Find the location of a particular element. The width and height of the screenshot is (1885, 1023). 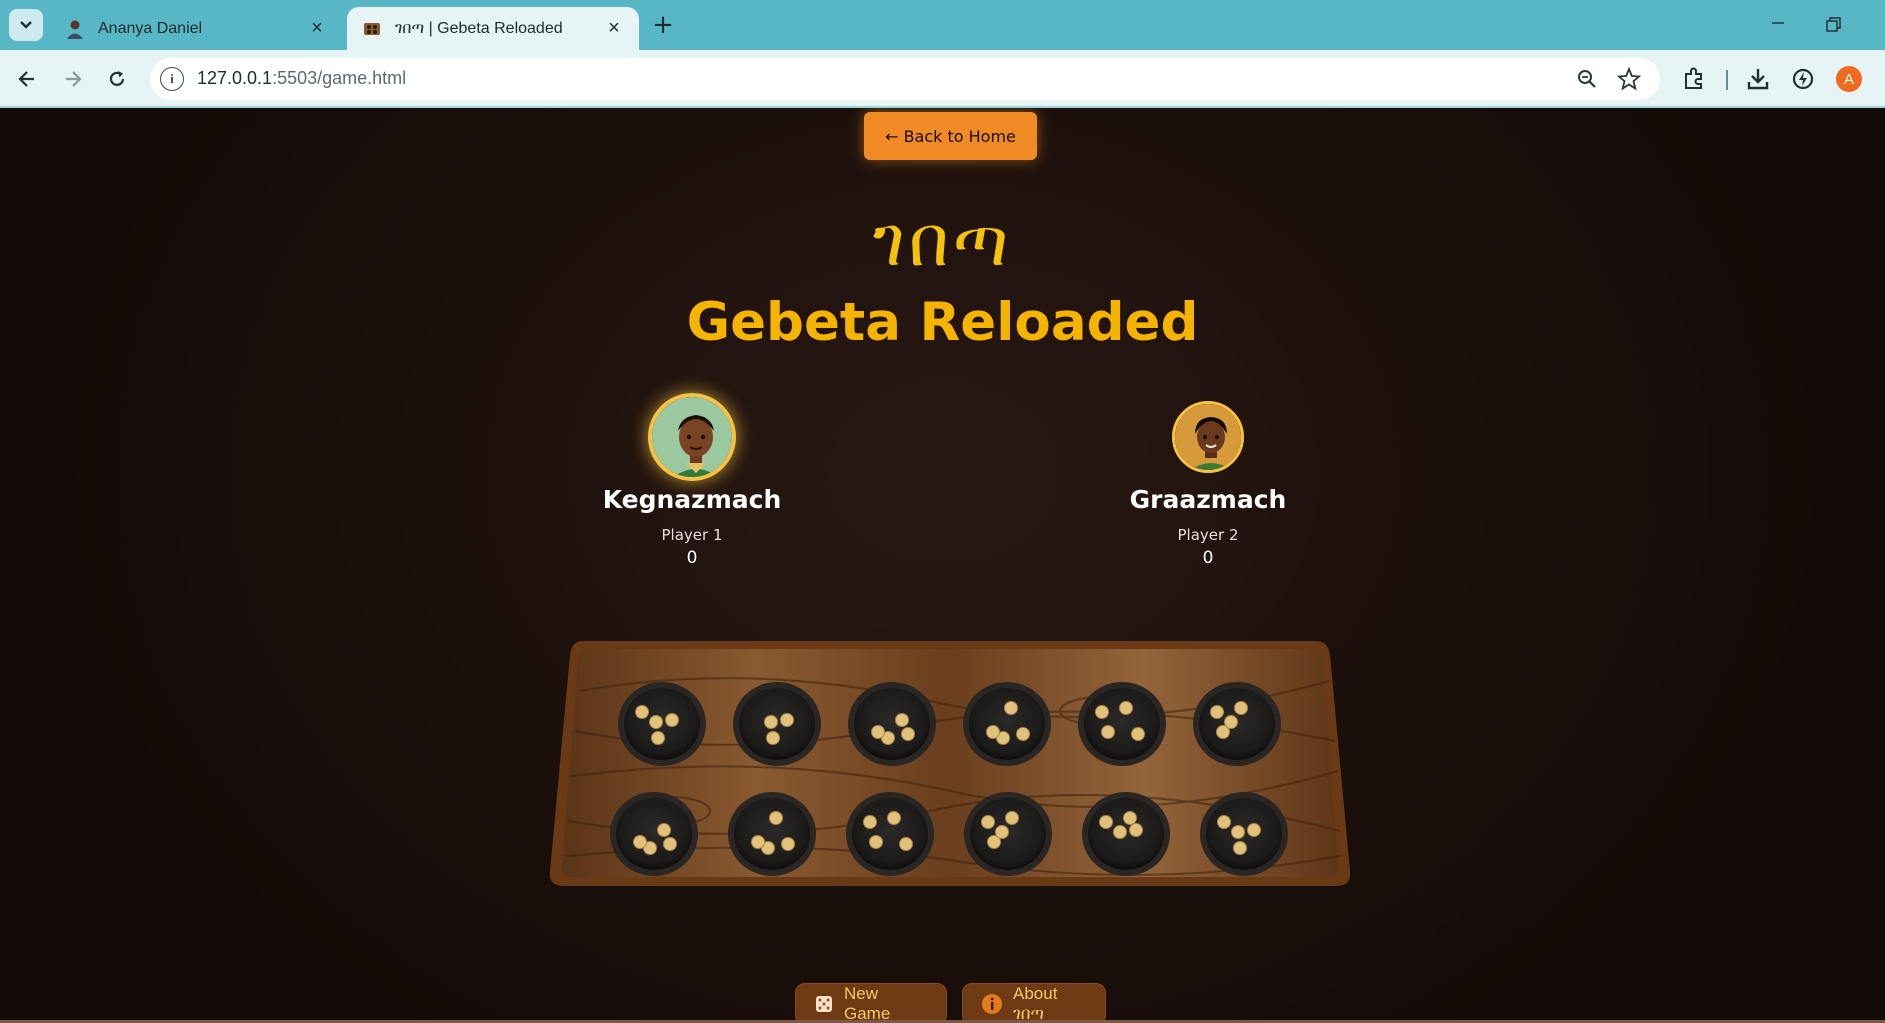

chevron-down-icon is located at coordinates (26, 25).